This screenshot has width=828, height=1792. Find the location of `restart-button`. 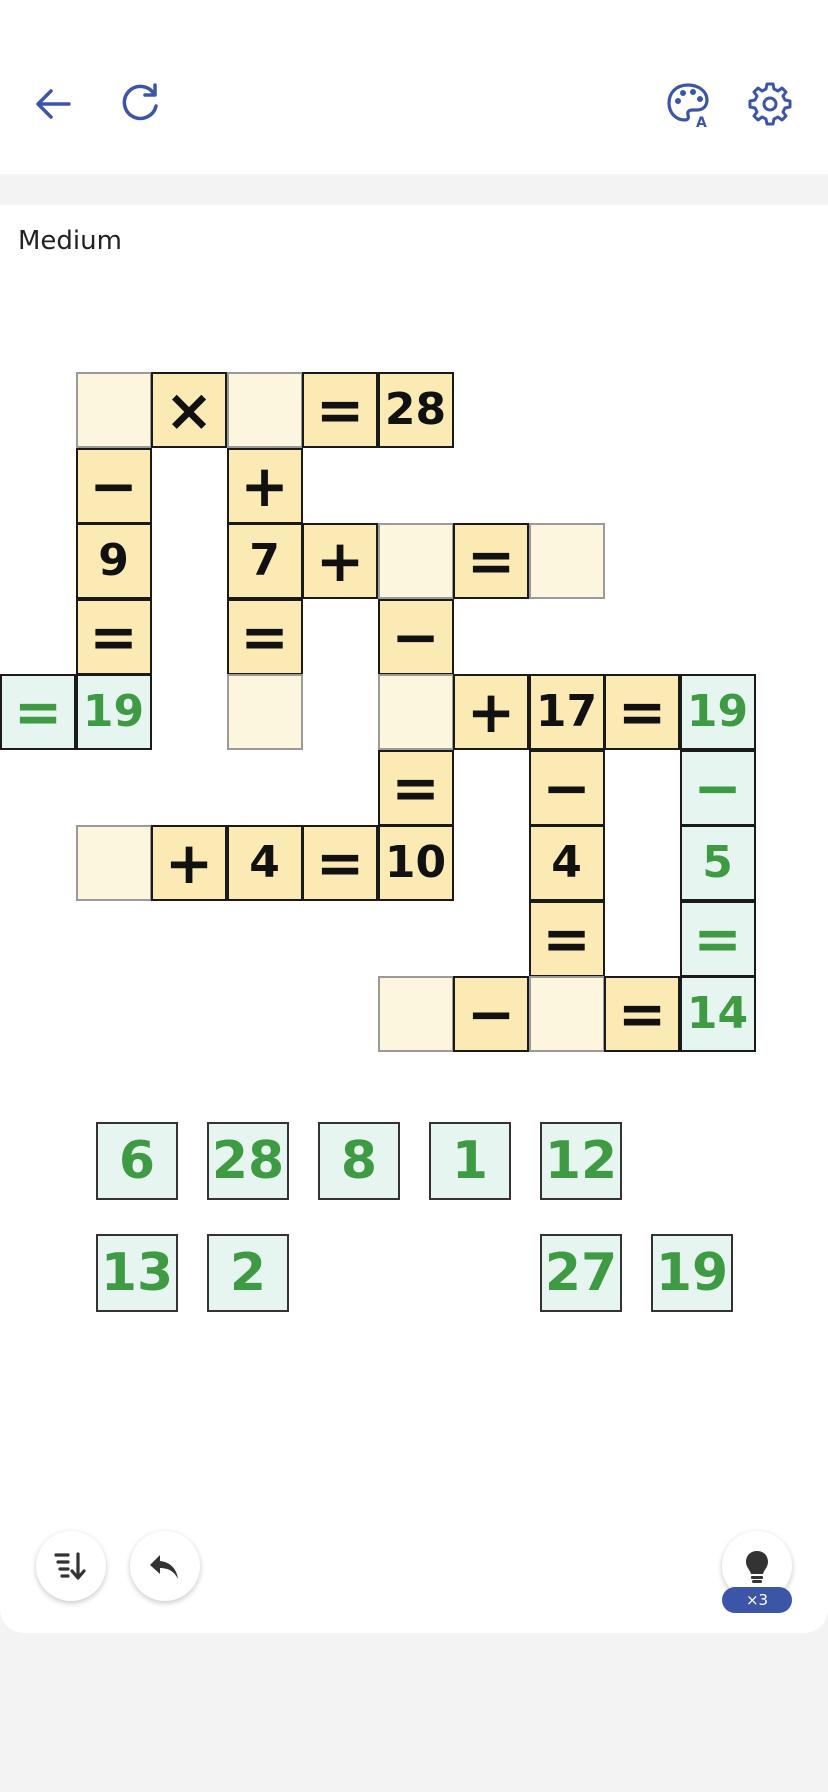

restart-button is located at coordinates (140, 104).